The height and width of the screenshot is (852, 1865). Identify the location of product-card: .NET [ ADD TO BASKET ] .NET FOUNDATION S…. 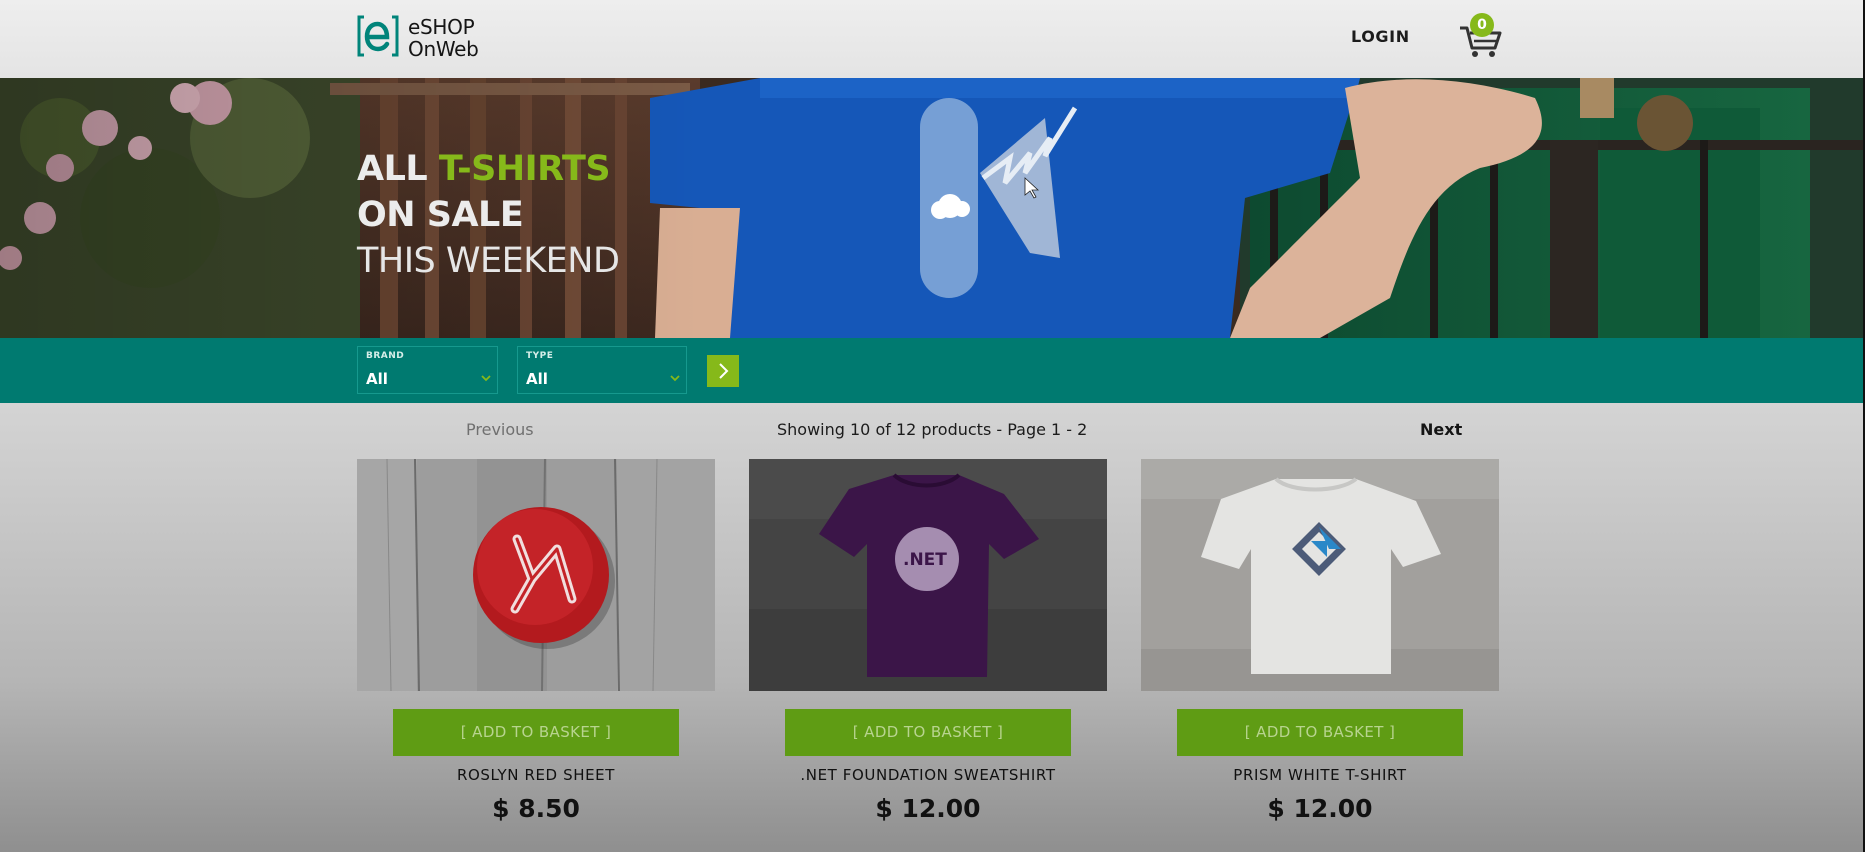
(928, 645).